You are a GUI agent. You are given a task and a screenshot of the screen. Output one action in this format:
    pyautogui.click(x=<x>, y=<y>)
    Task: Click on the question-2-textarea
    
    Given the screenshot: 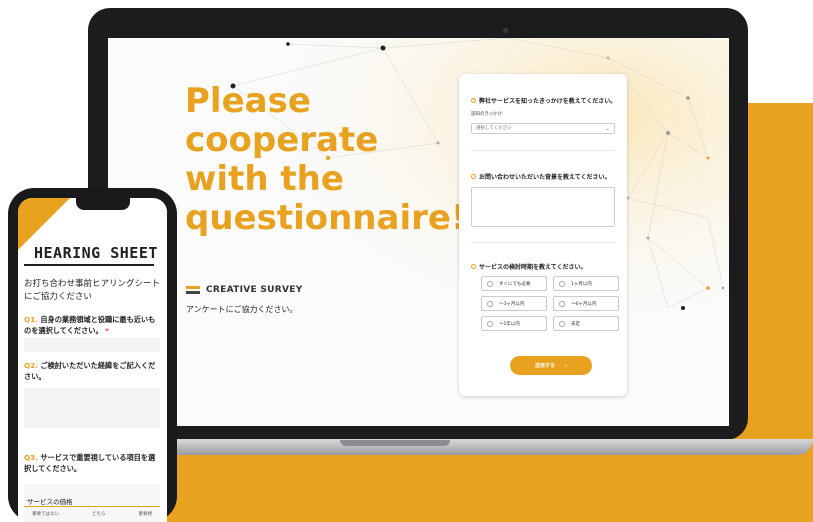 What is the action you would take?
    pyautogui.click(x=543, y=207)
    